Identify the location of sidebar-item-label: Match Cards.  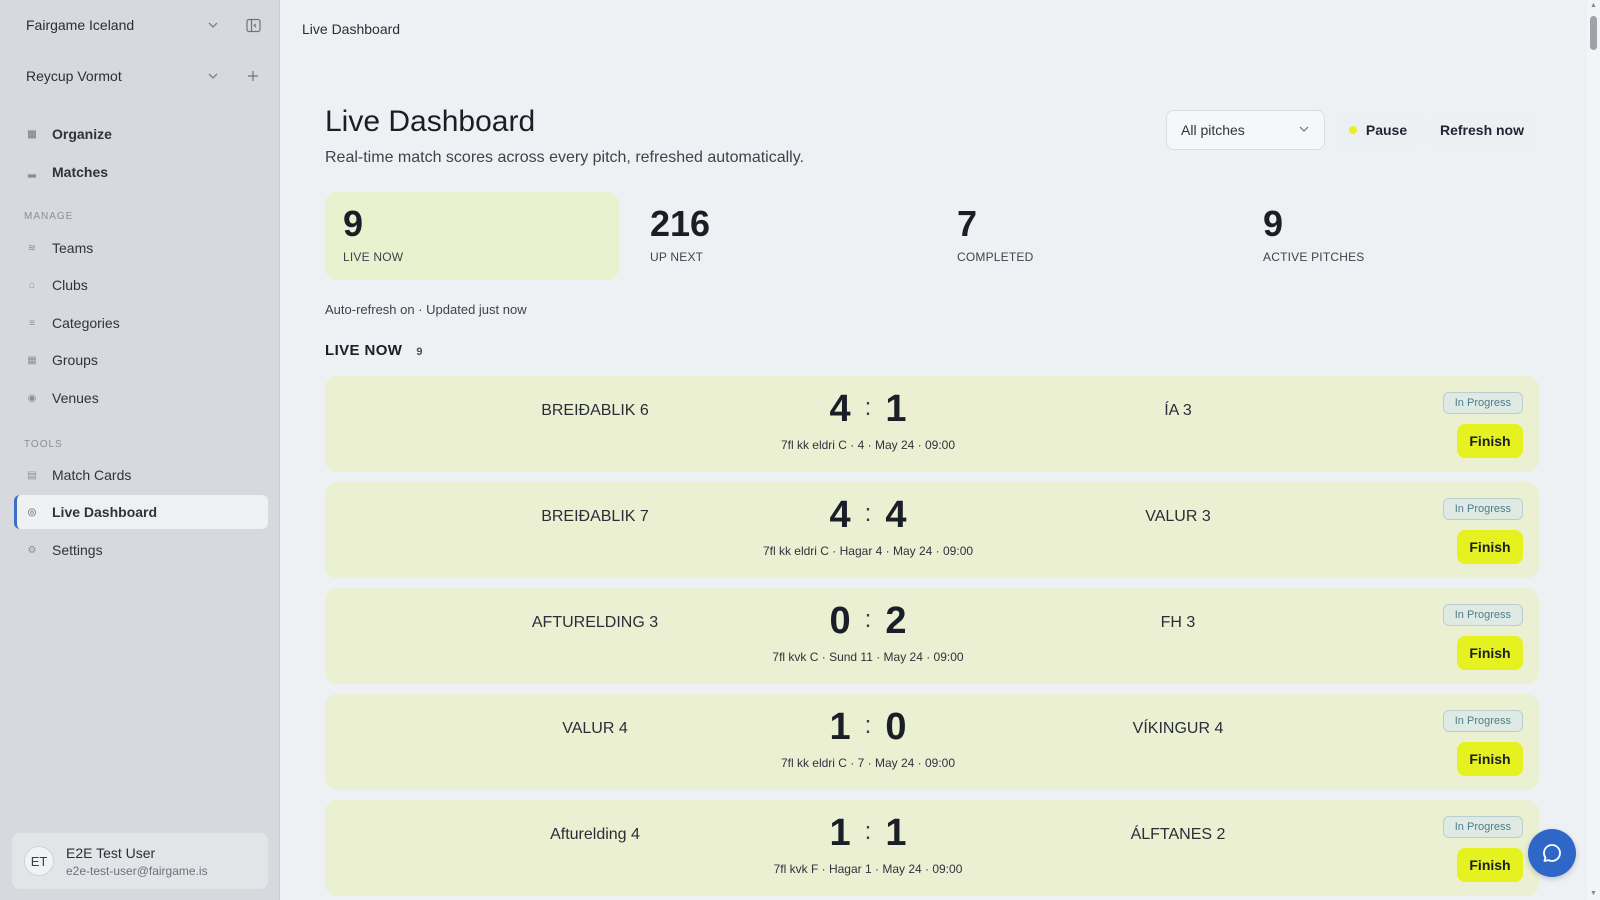
(92, 475).